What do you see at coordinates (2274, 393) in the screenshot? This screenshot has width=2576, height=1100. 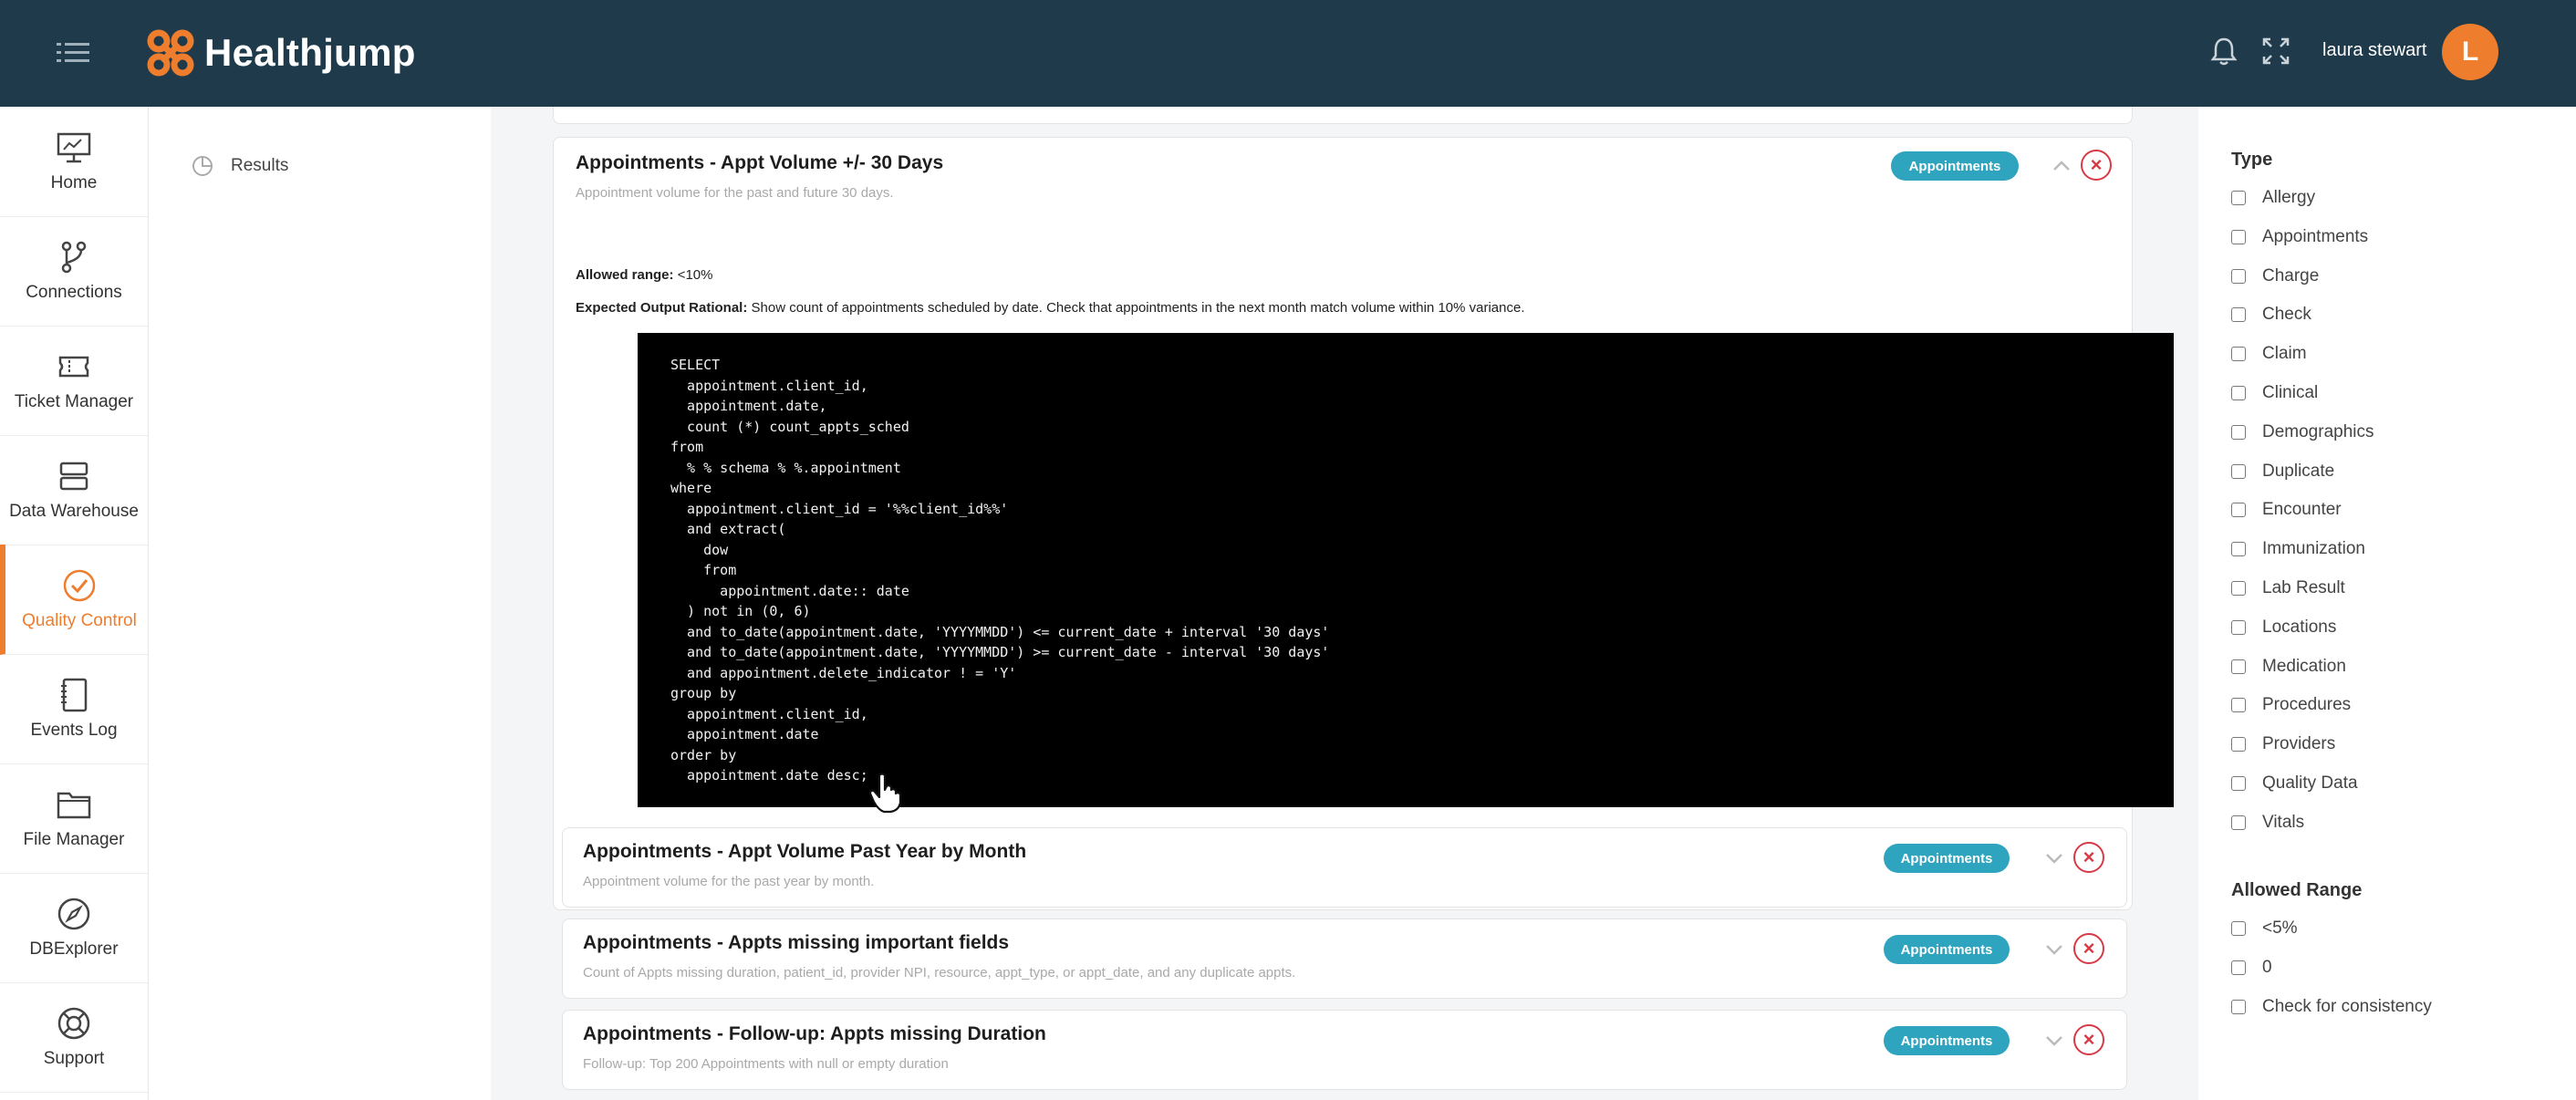 I see `filter-type-clinical: Clinical` at bounding box center [2274, 393].